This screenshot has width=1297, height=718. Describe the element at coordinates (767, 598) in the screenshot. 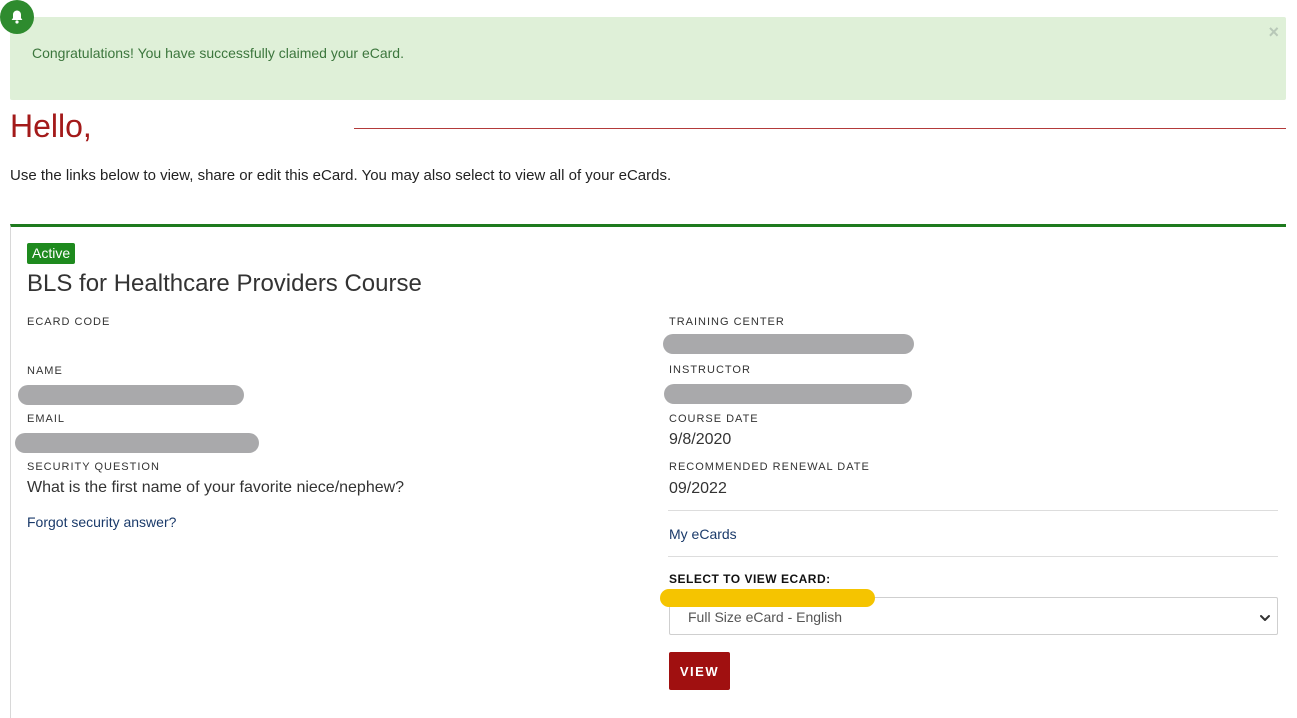

I see `highlight-marker` at that location.